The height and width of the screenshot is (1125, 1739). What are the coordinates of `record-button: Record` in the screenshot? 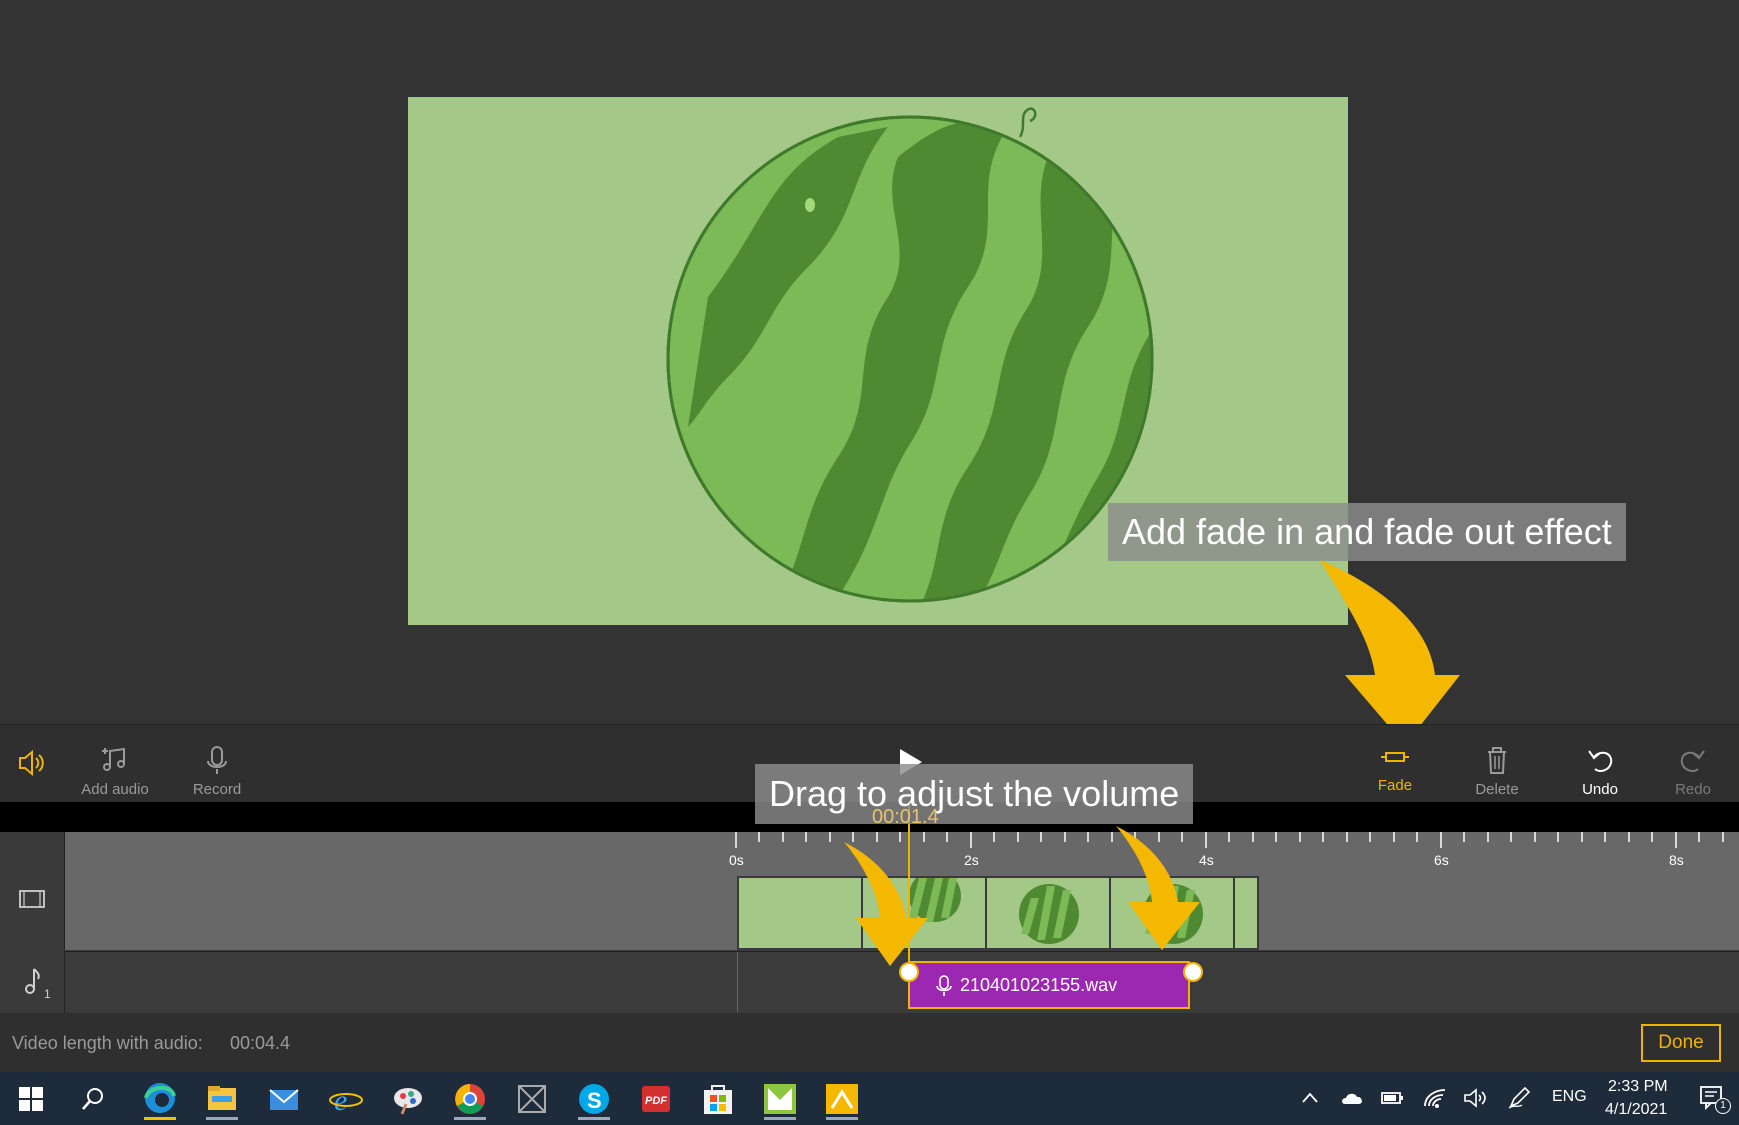 It's located at (217, 764).